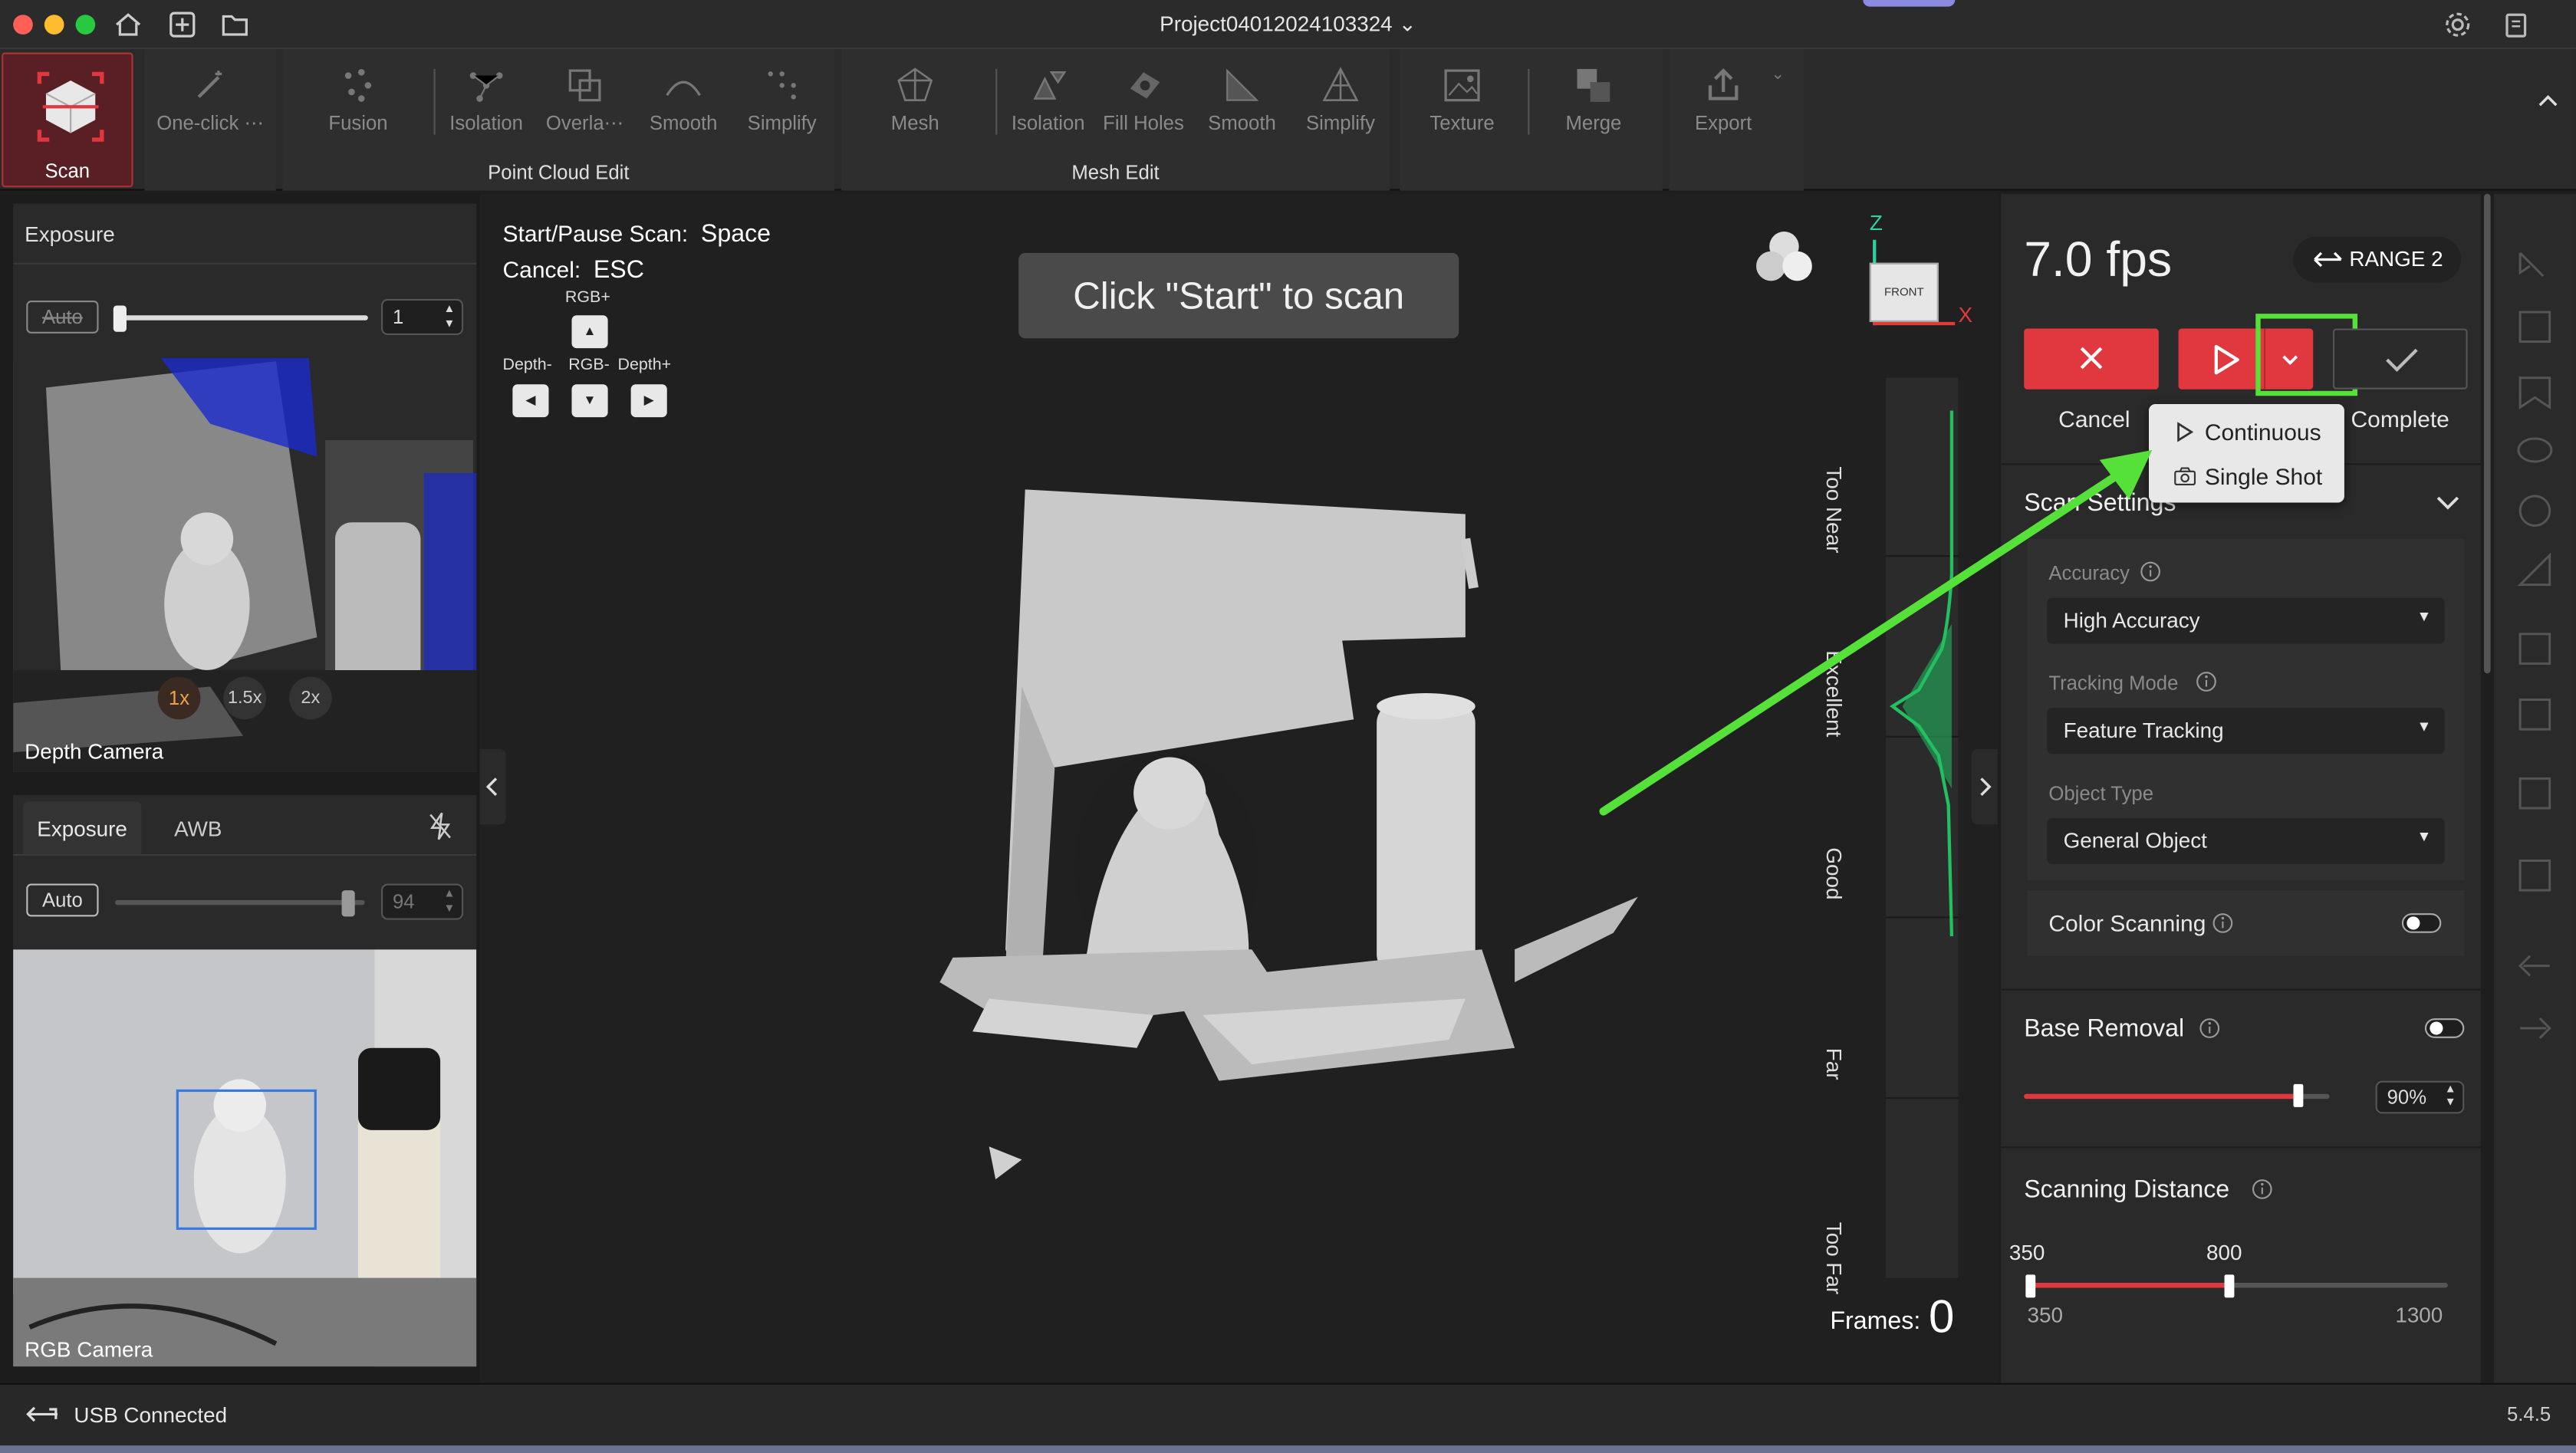  Describe the element at coordinates (782, 123) in the screenshot. I see `pc-simplify-label: Simplify` at that location.